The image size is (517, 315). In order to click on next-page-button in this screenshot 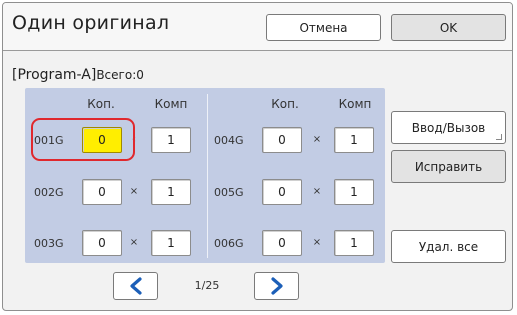, I will do `click(276, 286)`.